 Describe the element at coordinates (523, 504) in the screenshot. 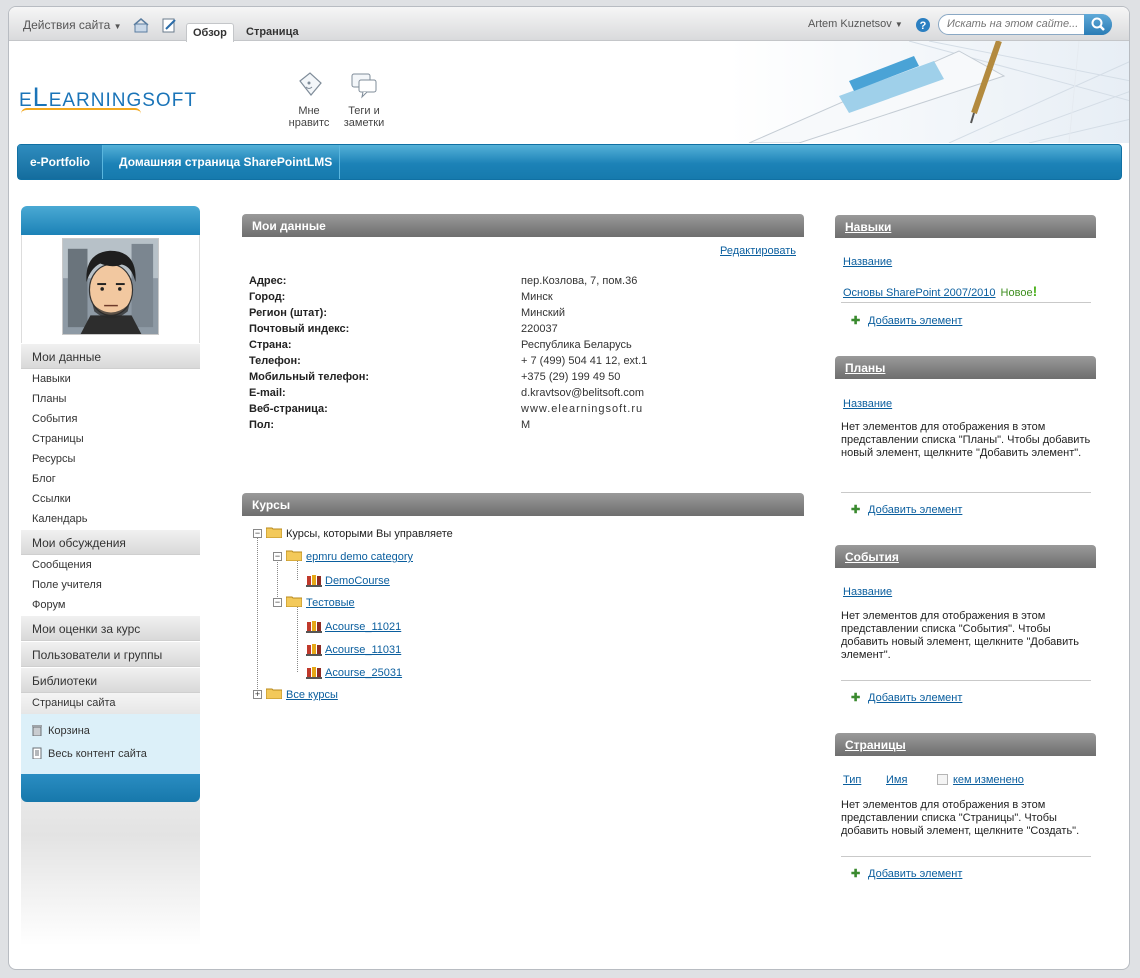

I see `courses-panel-title: Курсы` at that location.